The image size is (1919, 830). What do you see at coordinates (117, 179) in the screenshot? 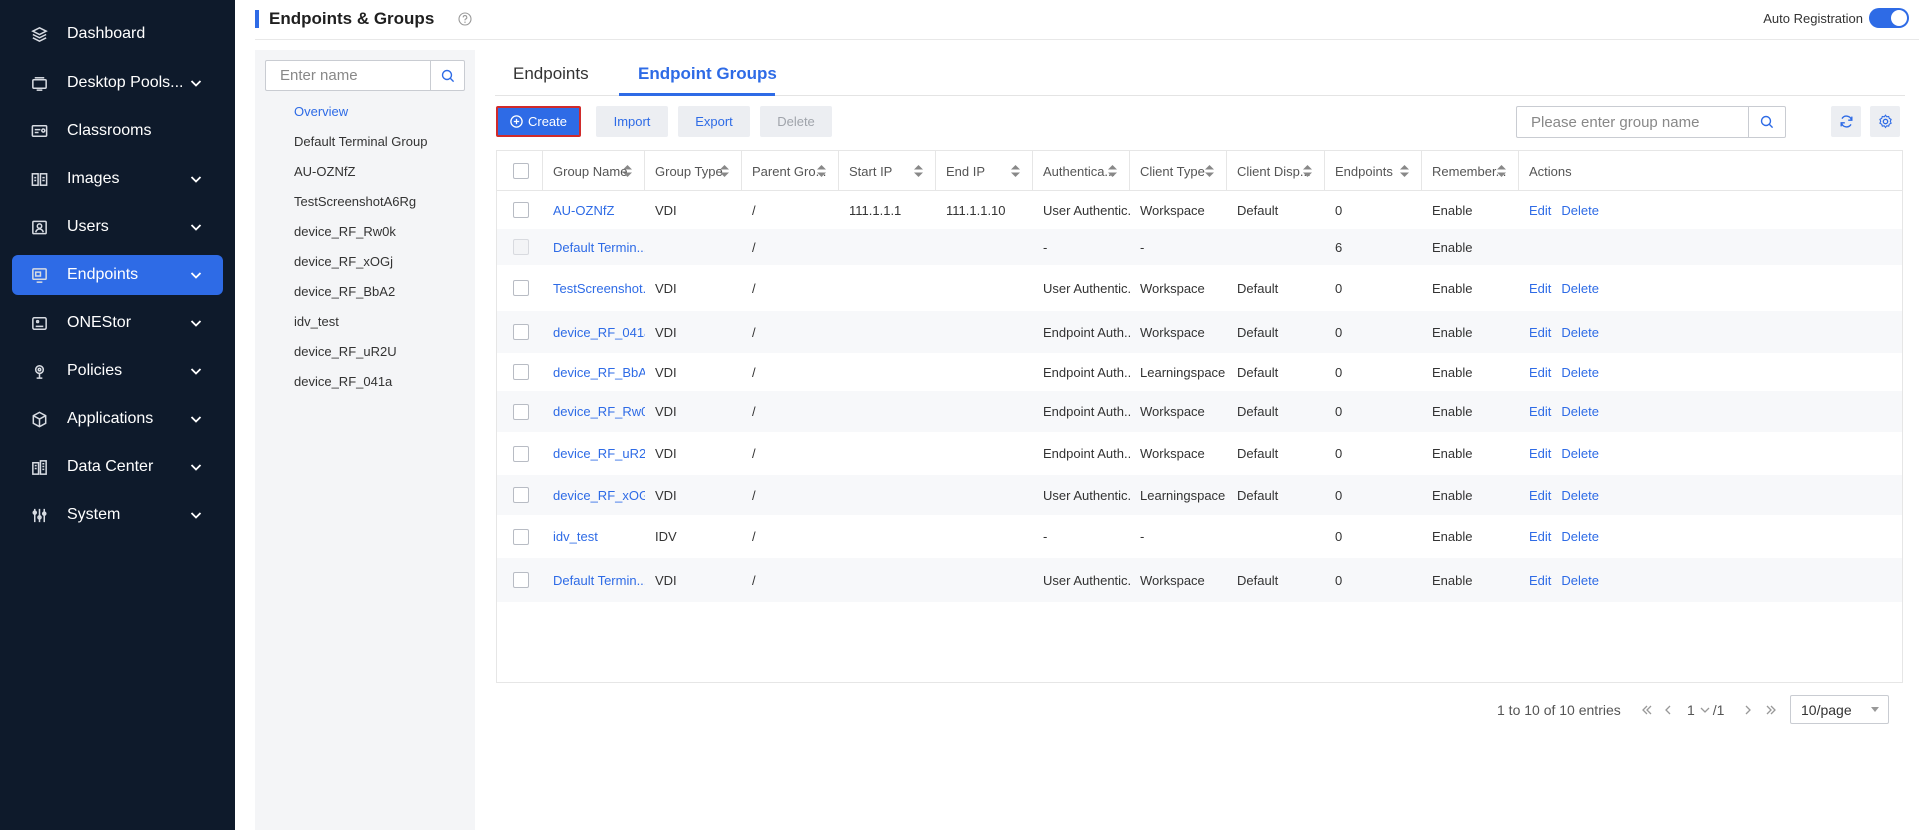
I see `sidebar-item-images: Images` at bounding box center [117, 179].